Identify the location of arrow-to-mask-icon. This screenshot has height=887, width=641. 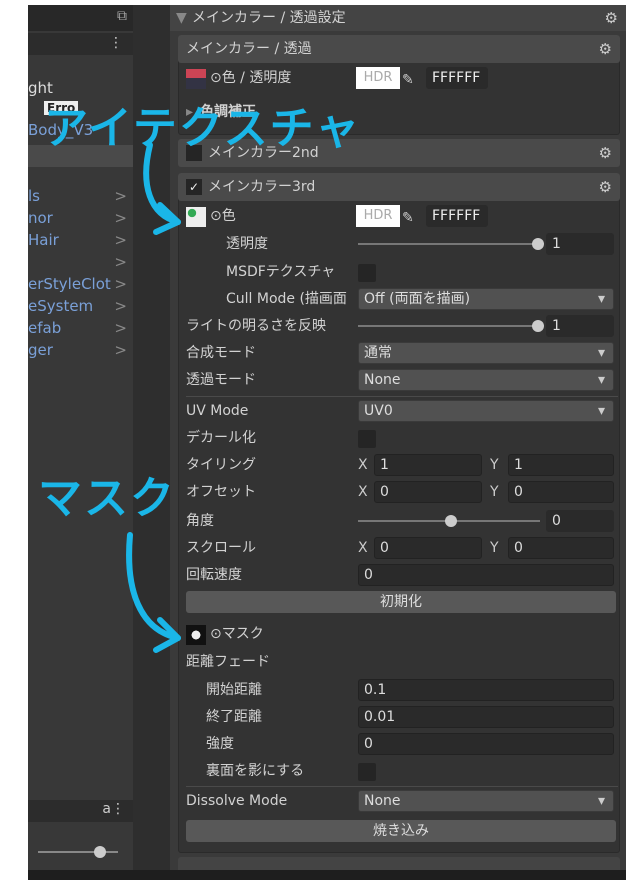
(153, 586).